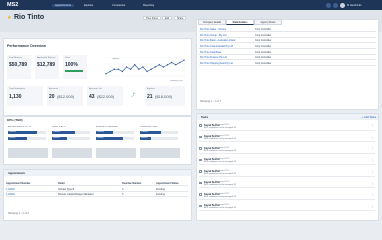  I want to click on appointments-header, so click(97, 173).